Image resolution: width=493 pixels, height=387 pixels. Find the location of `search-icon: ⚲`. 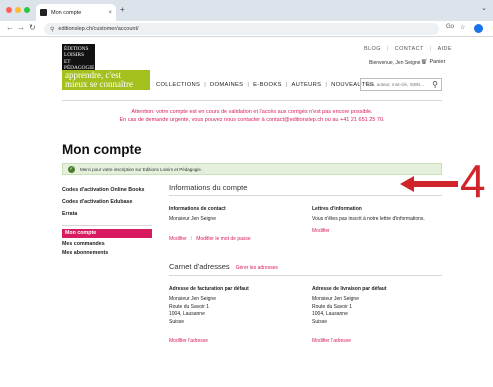

search-icon: ⚲ is located at coordinates (435, 84).